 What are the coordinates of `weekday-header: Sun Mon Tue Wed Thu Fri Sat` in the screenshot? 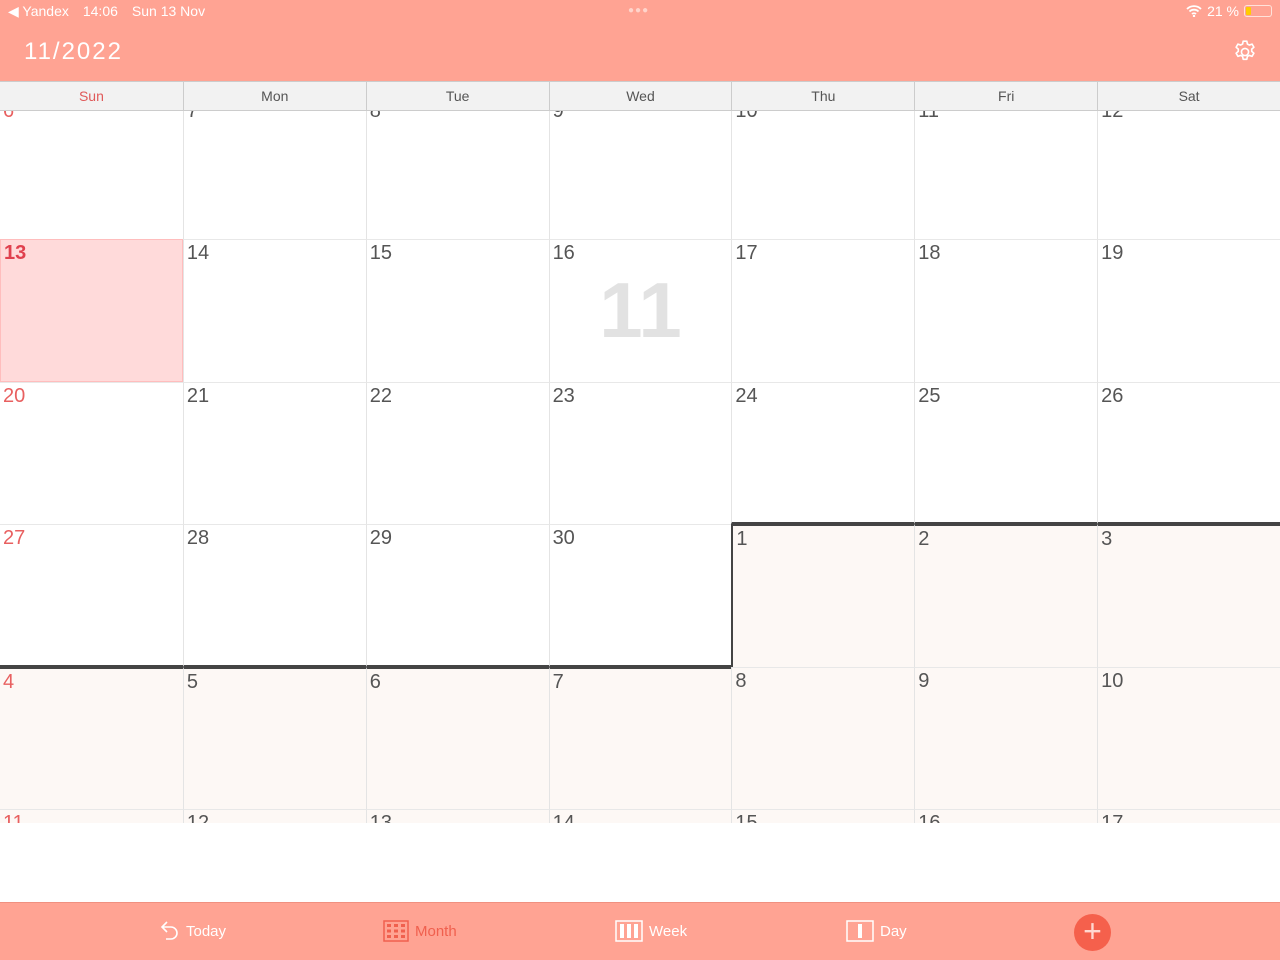 It's located at (640, 96).